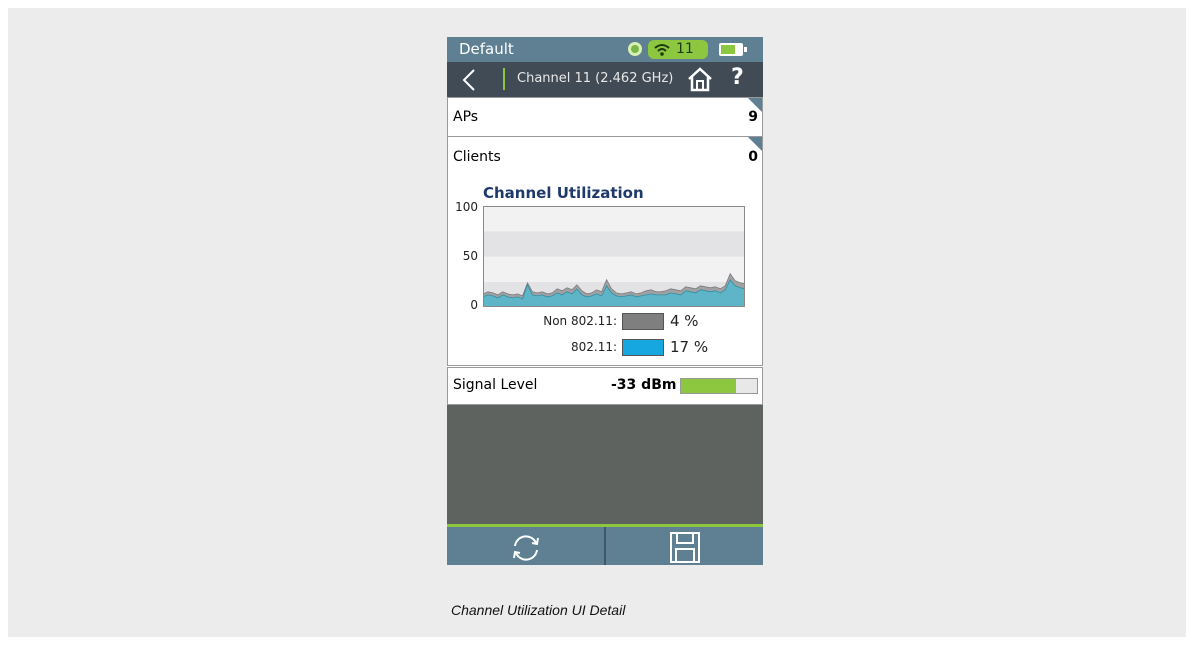 Image resolution: width=1194 pixels, height=645 pixels. What do you see at coordinates (605, 156) in the screenshot?
I see `clients-row: Clients 0` at bounding box center [605, 156].